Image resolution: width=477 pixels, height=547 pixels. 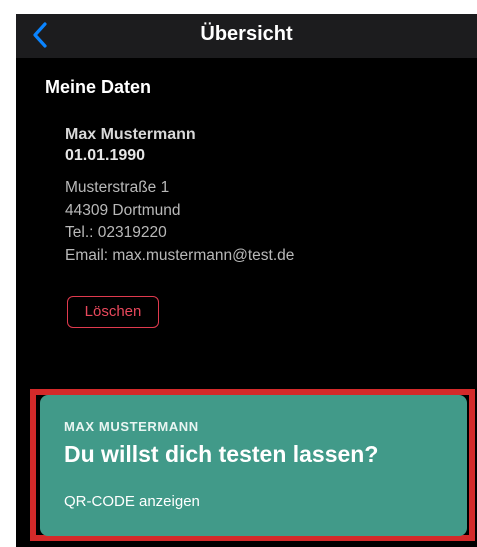 What do you see at coordinates (123, 210) in the screenshot?
I see `address-city: 44309 Dortmund` at bounding box center [123, 210].